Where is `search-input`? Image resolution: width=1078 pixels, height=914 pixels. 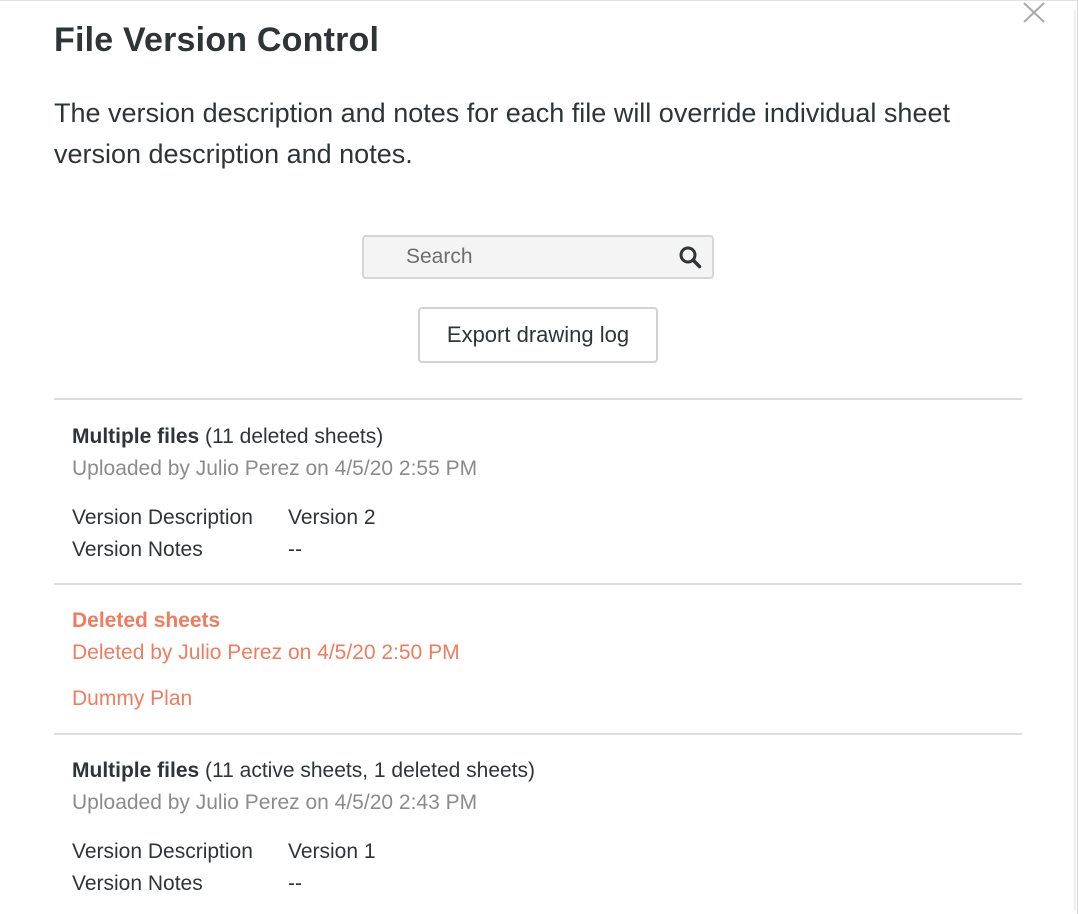 search-input is located at coordinates (514, 257).